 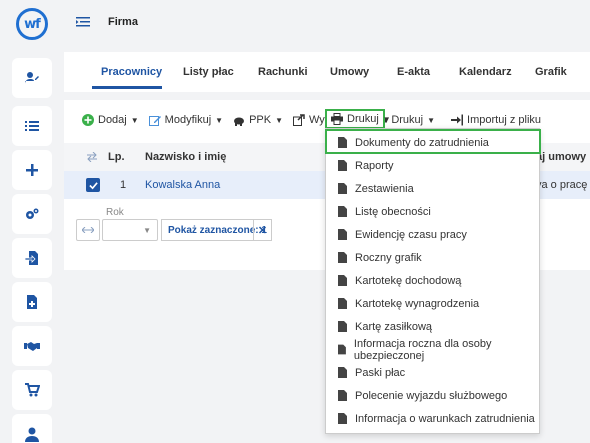 I want to click on sign-in-icon, so click(x=457, y=120).